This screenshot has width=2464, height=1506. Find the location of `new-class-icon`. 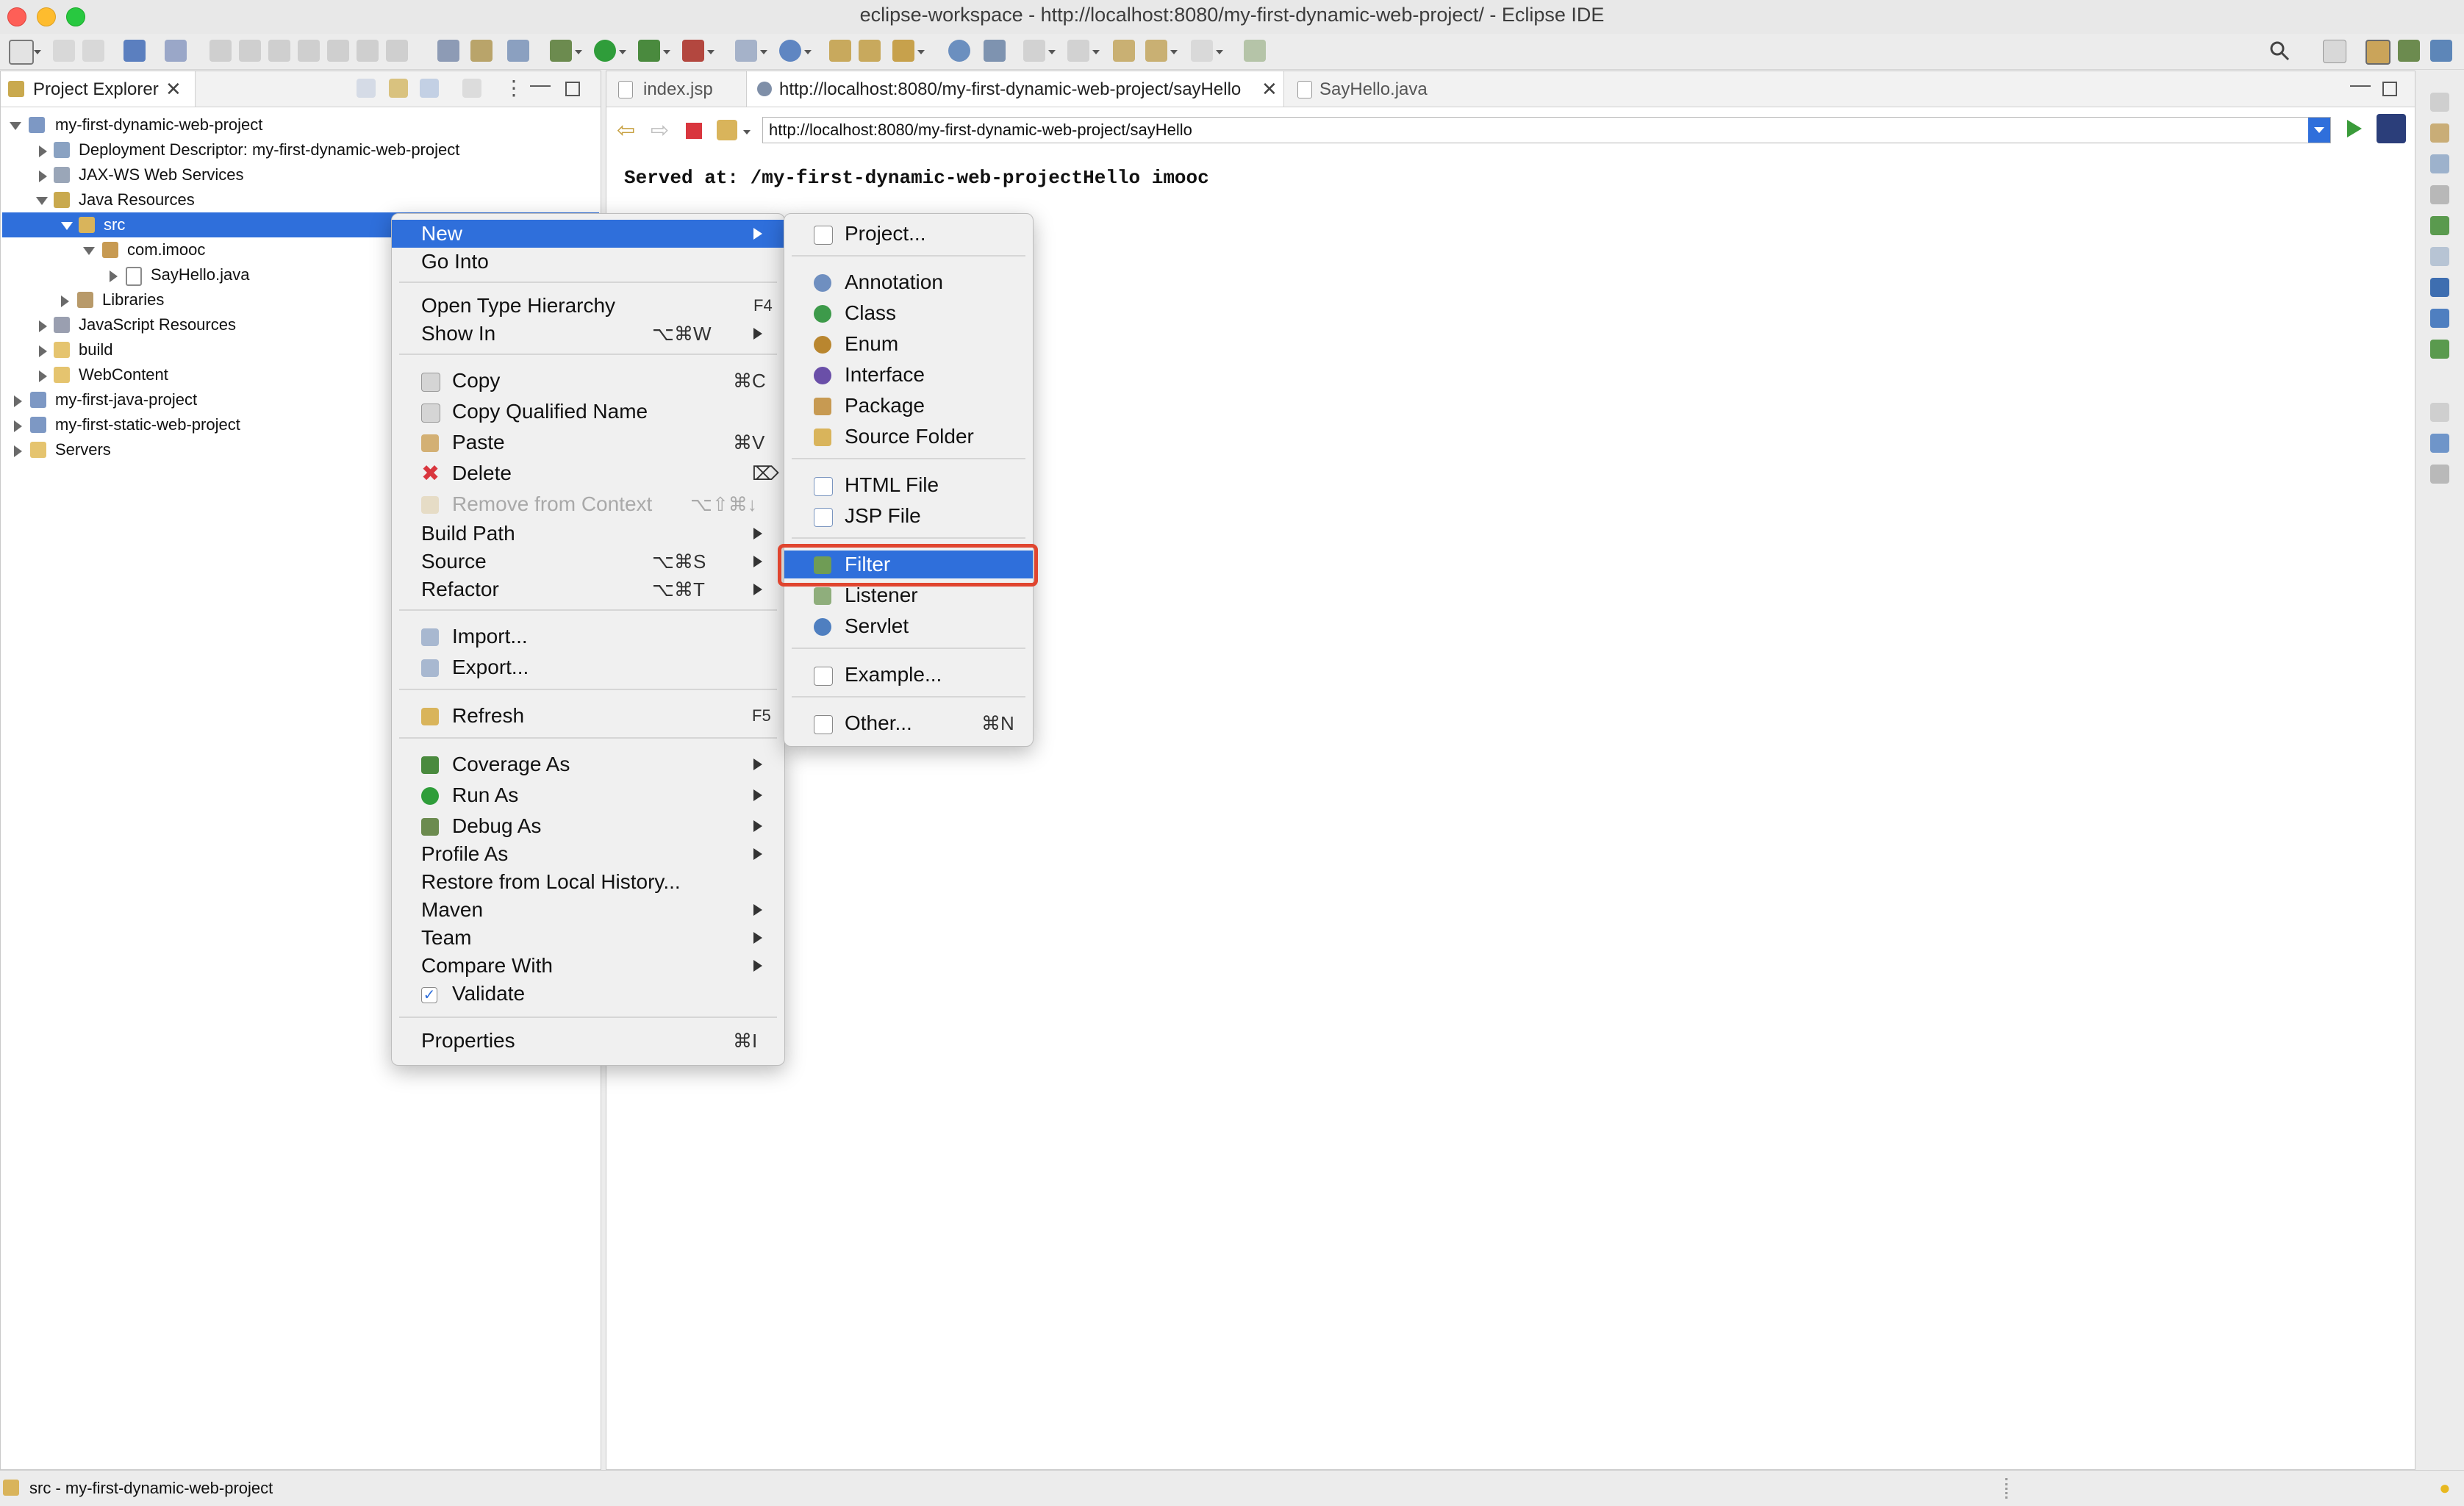

new-class-icon is located at coordinates (790, 51).